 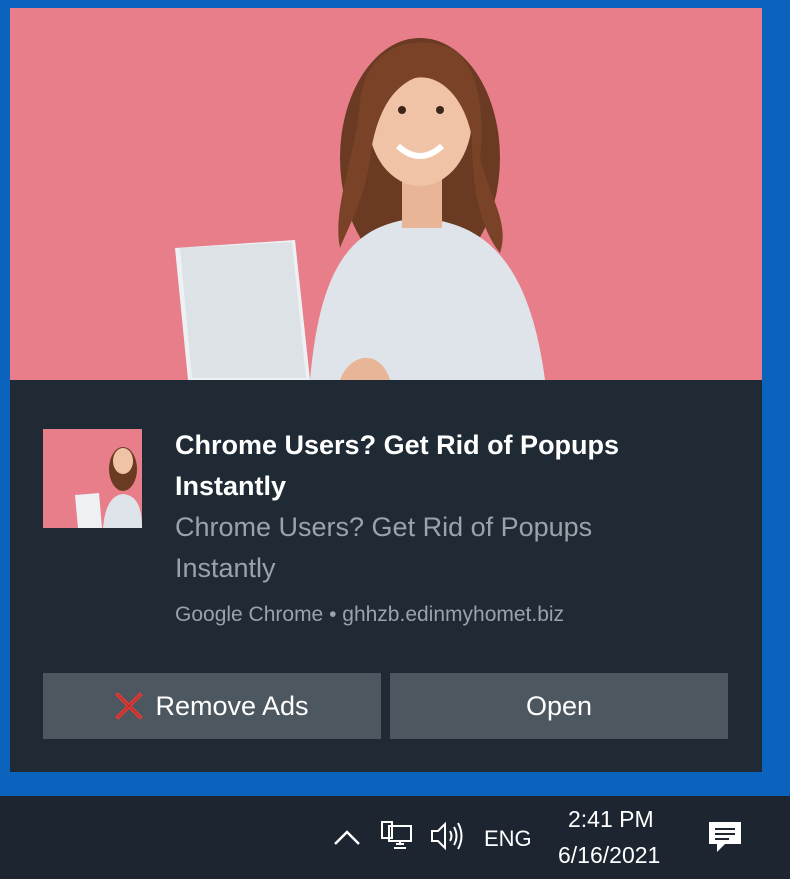 What do you see at coordinates (725, 837) in the screenshot?
I see `notification-icon` at bounding box center [725, 837].